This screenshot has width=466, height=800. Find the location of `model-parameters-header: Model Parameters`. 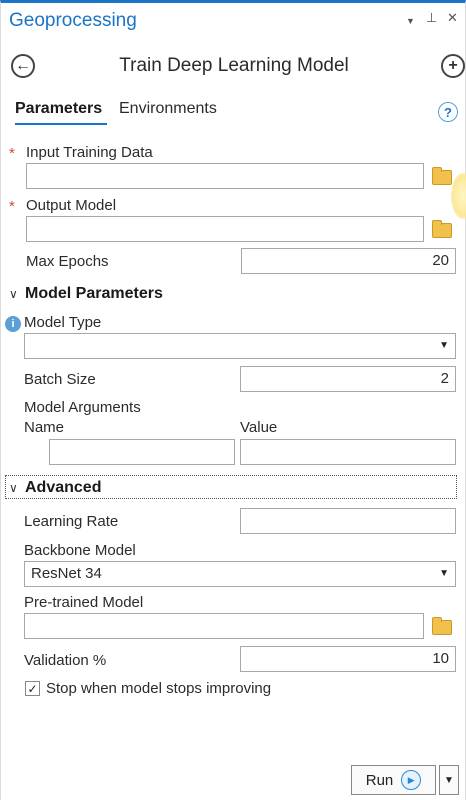

model-parameters-header: Model Parameters is located at coordinates (94, 294).